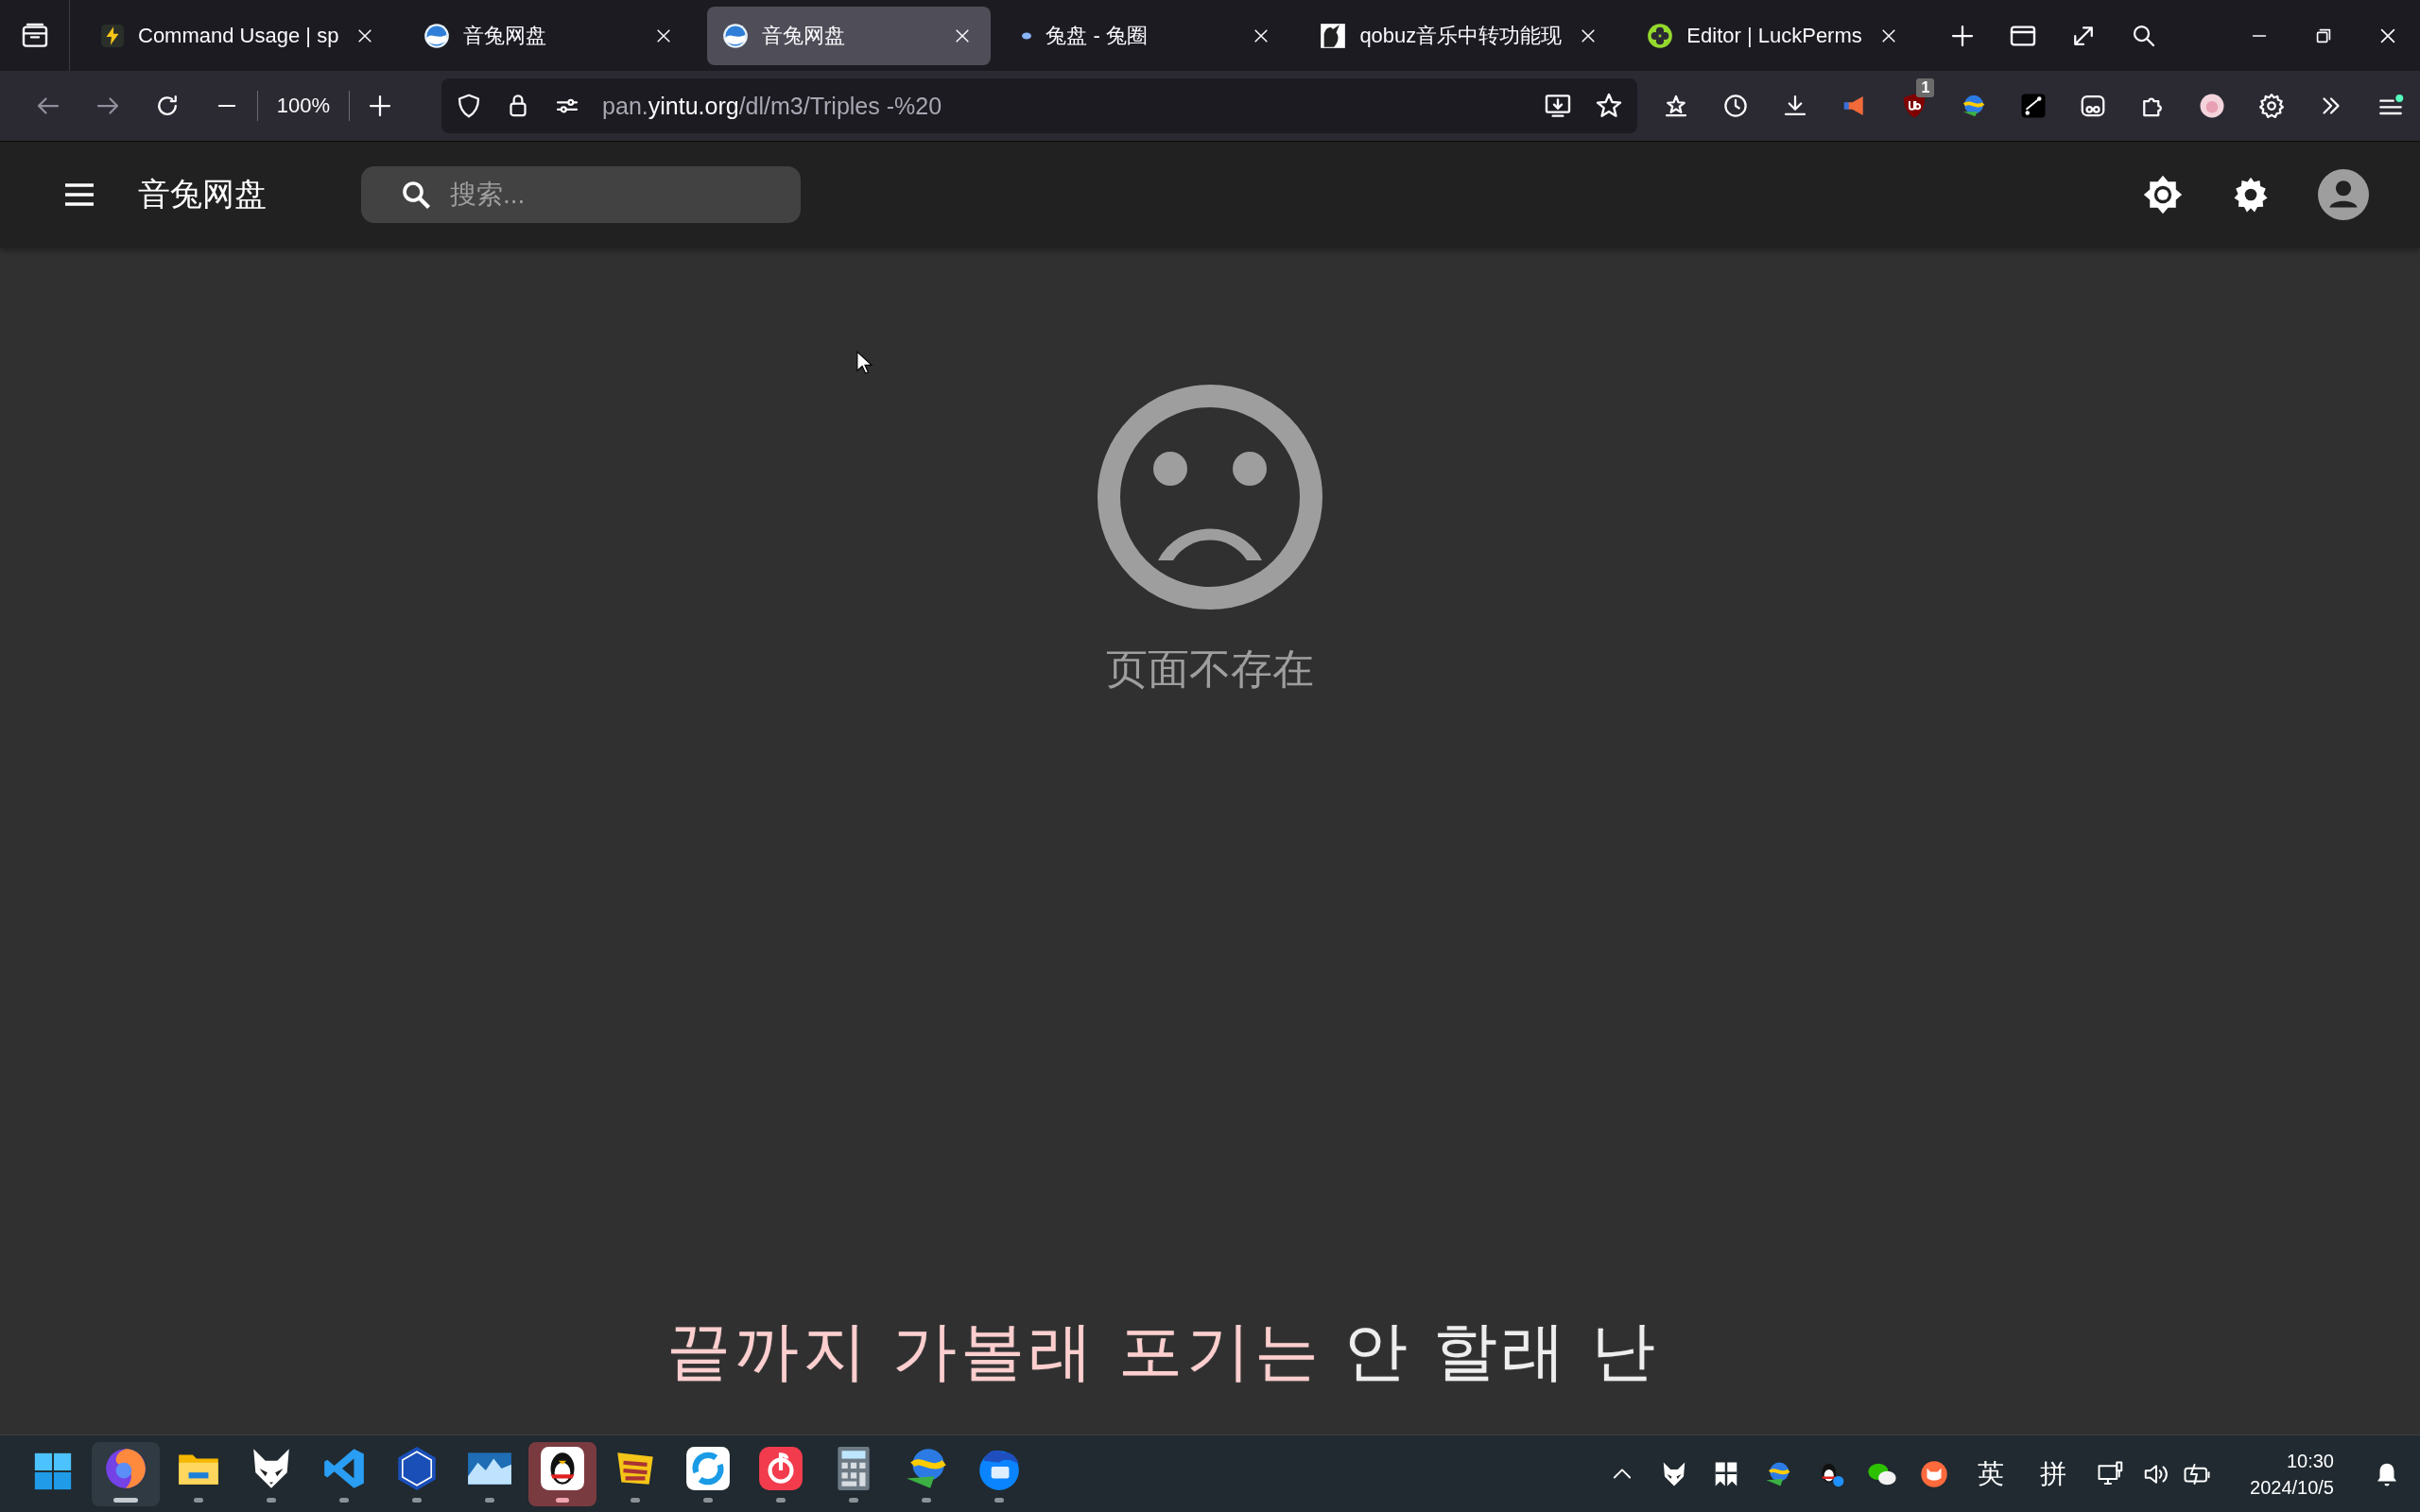 The width and height of the screenshot is (2420, 1512). Describe the element at coordinates (112, 35) in the screenshot. I see `lightning-icon` at that location.